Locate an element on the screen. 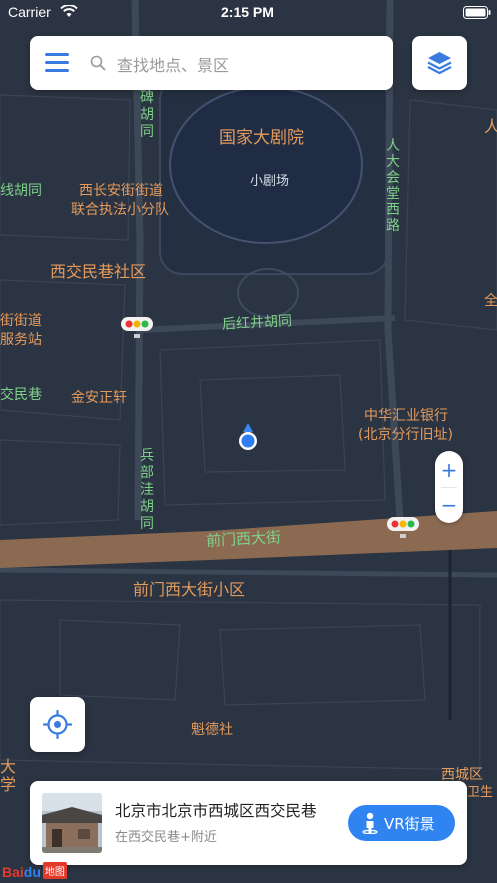 The width and height of the screenshot is (497, 883). map-label-renda-road: 人大会堂西路 is located at coordinates (393, 186).